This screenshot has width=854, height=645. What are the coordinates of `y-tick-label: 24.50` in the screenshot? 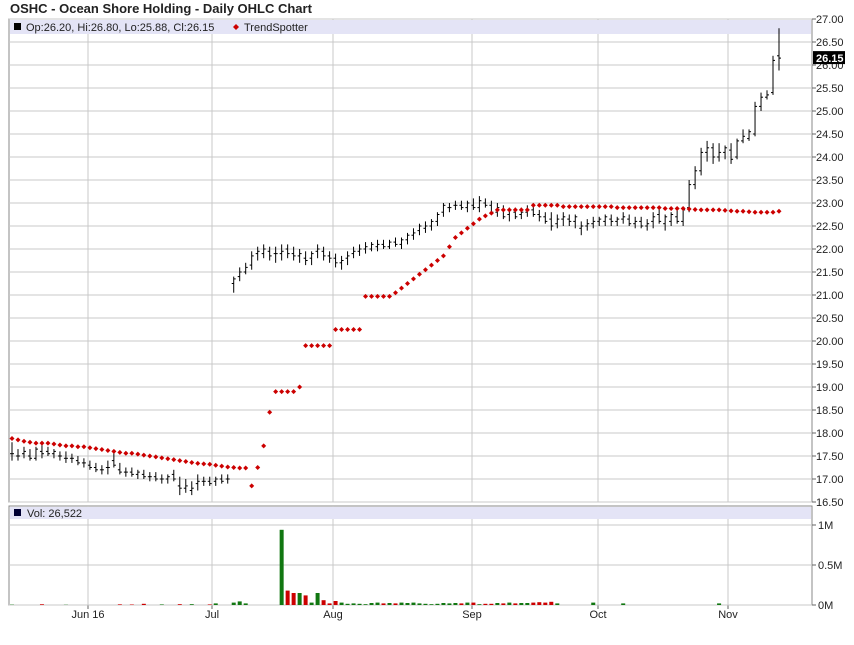 It's located at (830, 135).